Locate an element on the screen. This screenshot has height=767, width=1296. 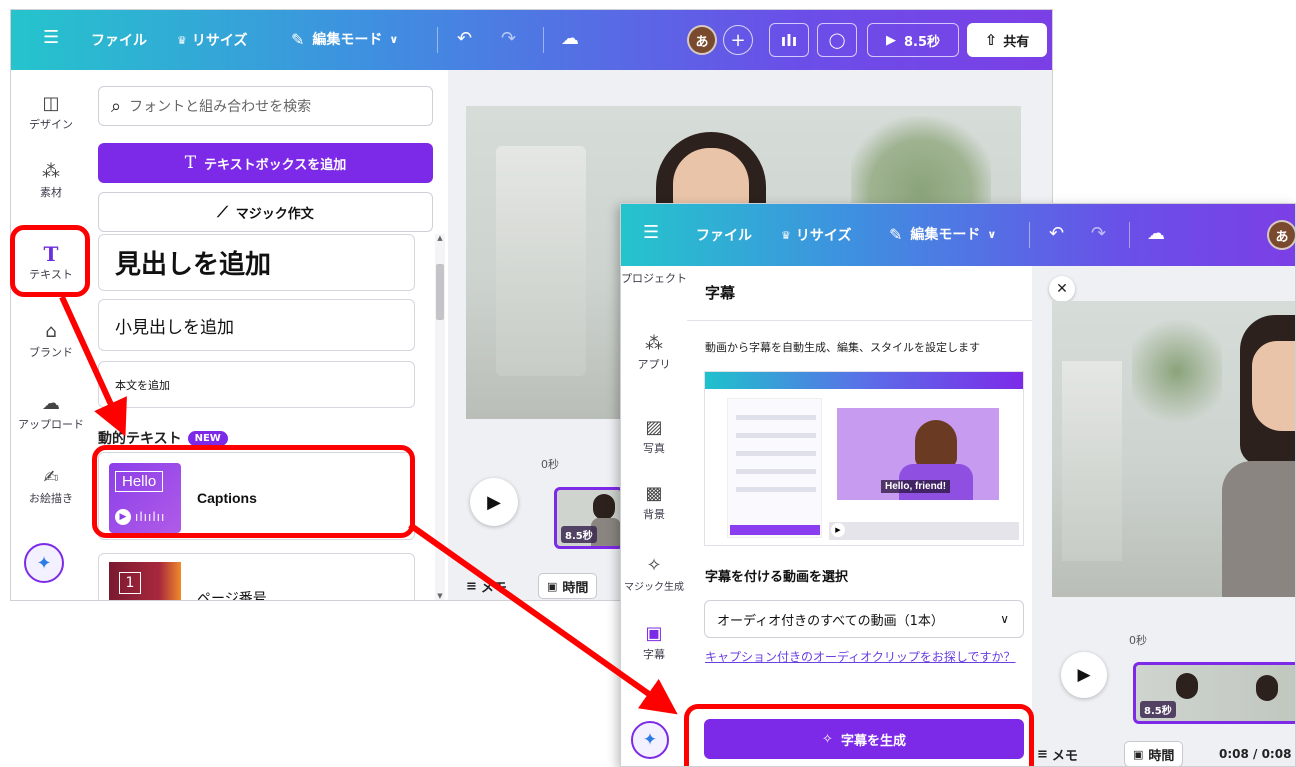
background-tree is located at coordinates (1177, 371).